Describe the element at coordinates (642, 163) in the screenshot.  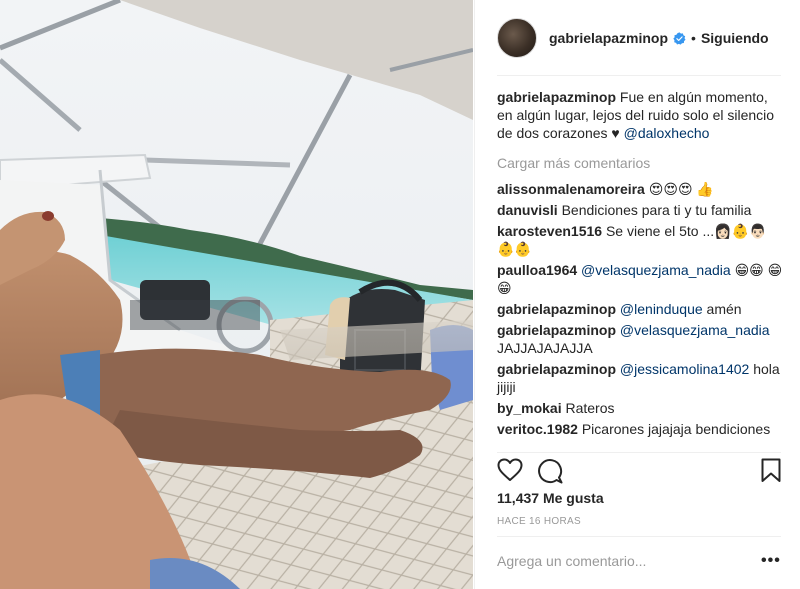
I see `load-more-comments-link: Cargar más comentarios` at that location.